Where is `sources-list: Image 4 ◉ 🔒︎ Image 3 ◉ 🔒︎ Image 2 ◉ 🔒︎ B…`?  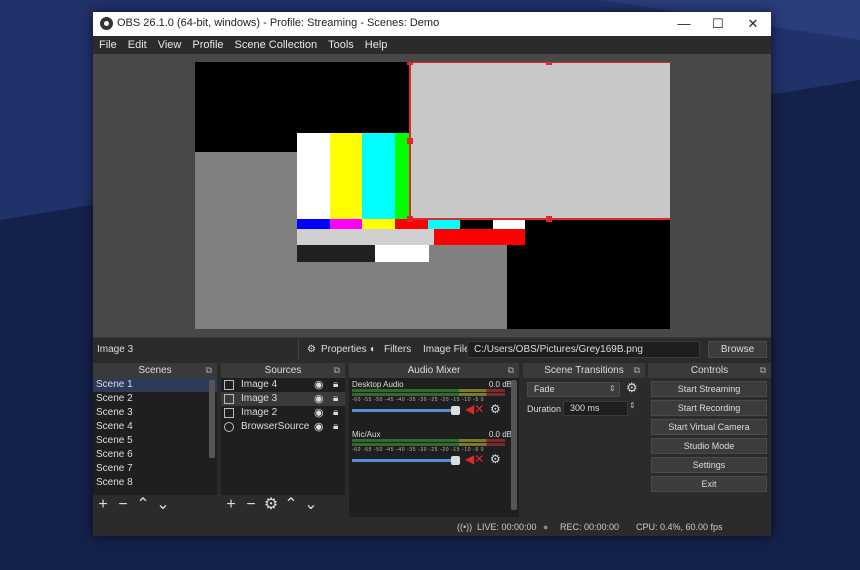 sources-list: Image 4 ◉ 🔒︎ Image 3 ◉ 🔒︎ Image 2 ◉ 🔒︎ B… is located at coordinates (283, 436).